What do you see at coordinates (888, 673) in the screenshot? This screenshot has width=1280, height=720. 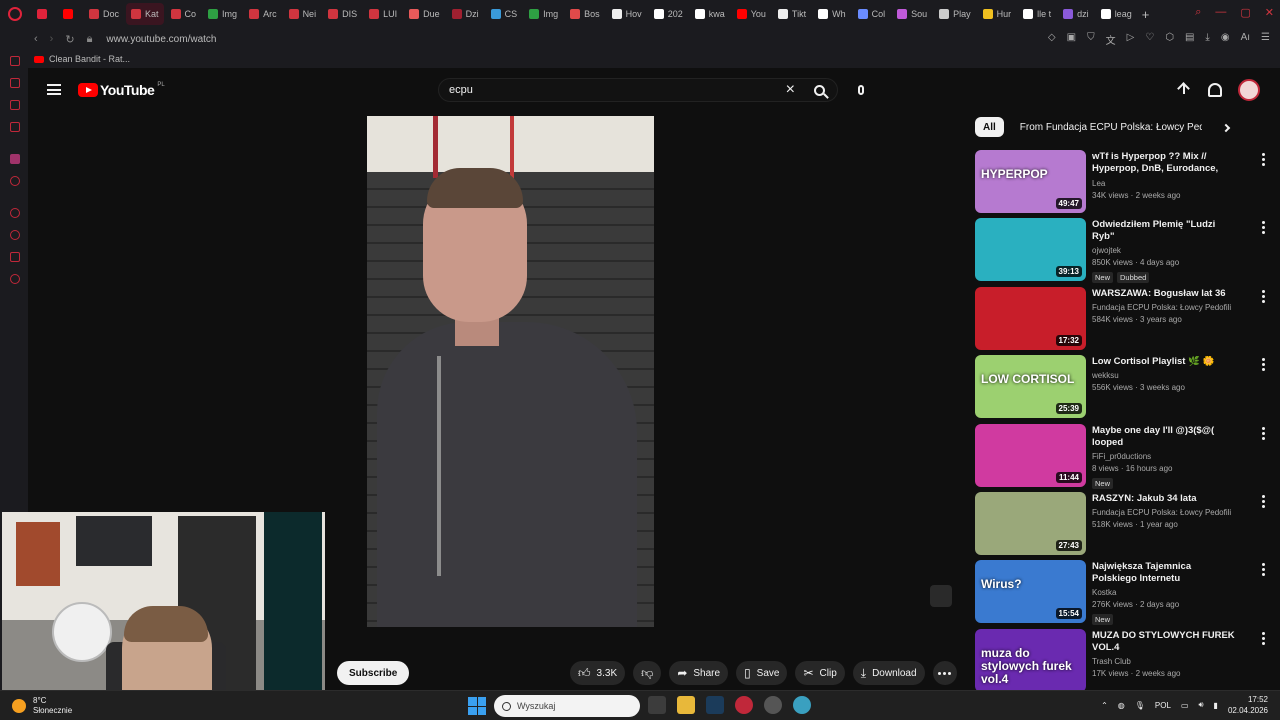 I see `download-button: ⤓ Download` at bounding box center [888, 673].